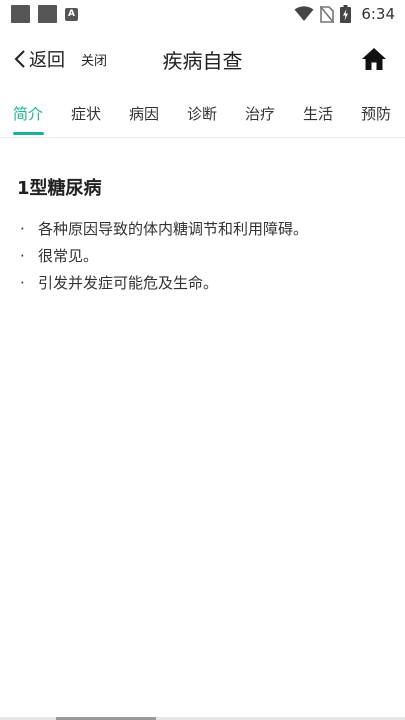 The image size is (405, 720). What do you see at coordinates (59, 188) in the screenshot?
I see `disease-title: 1型糖尿病` at bounding box center [59, 188].